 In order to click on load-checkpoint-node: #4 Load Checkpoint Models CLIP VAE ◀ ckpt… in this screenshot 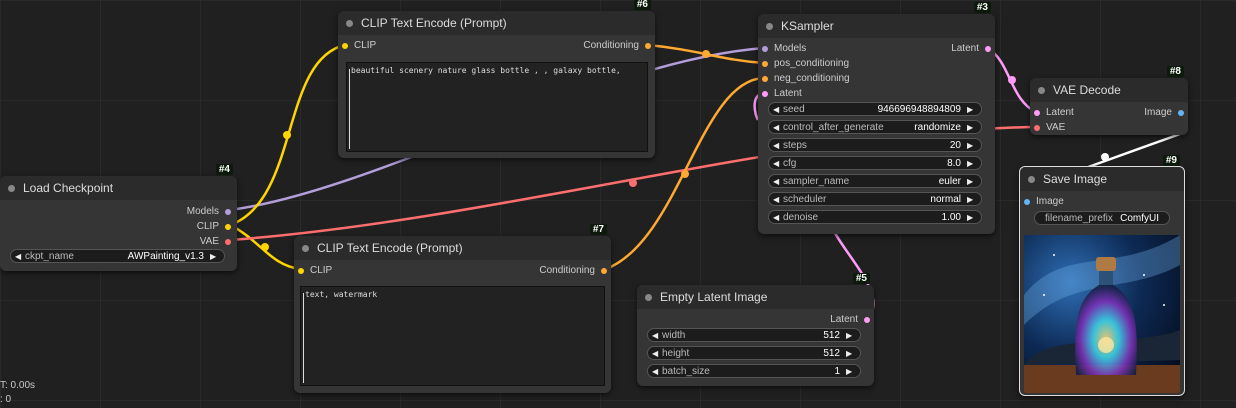, I will do `click(118, 217)`.